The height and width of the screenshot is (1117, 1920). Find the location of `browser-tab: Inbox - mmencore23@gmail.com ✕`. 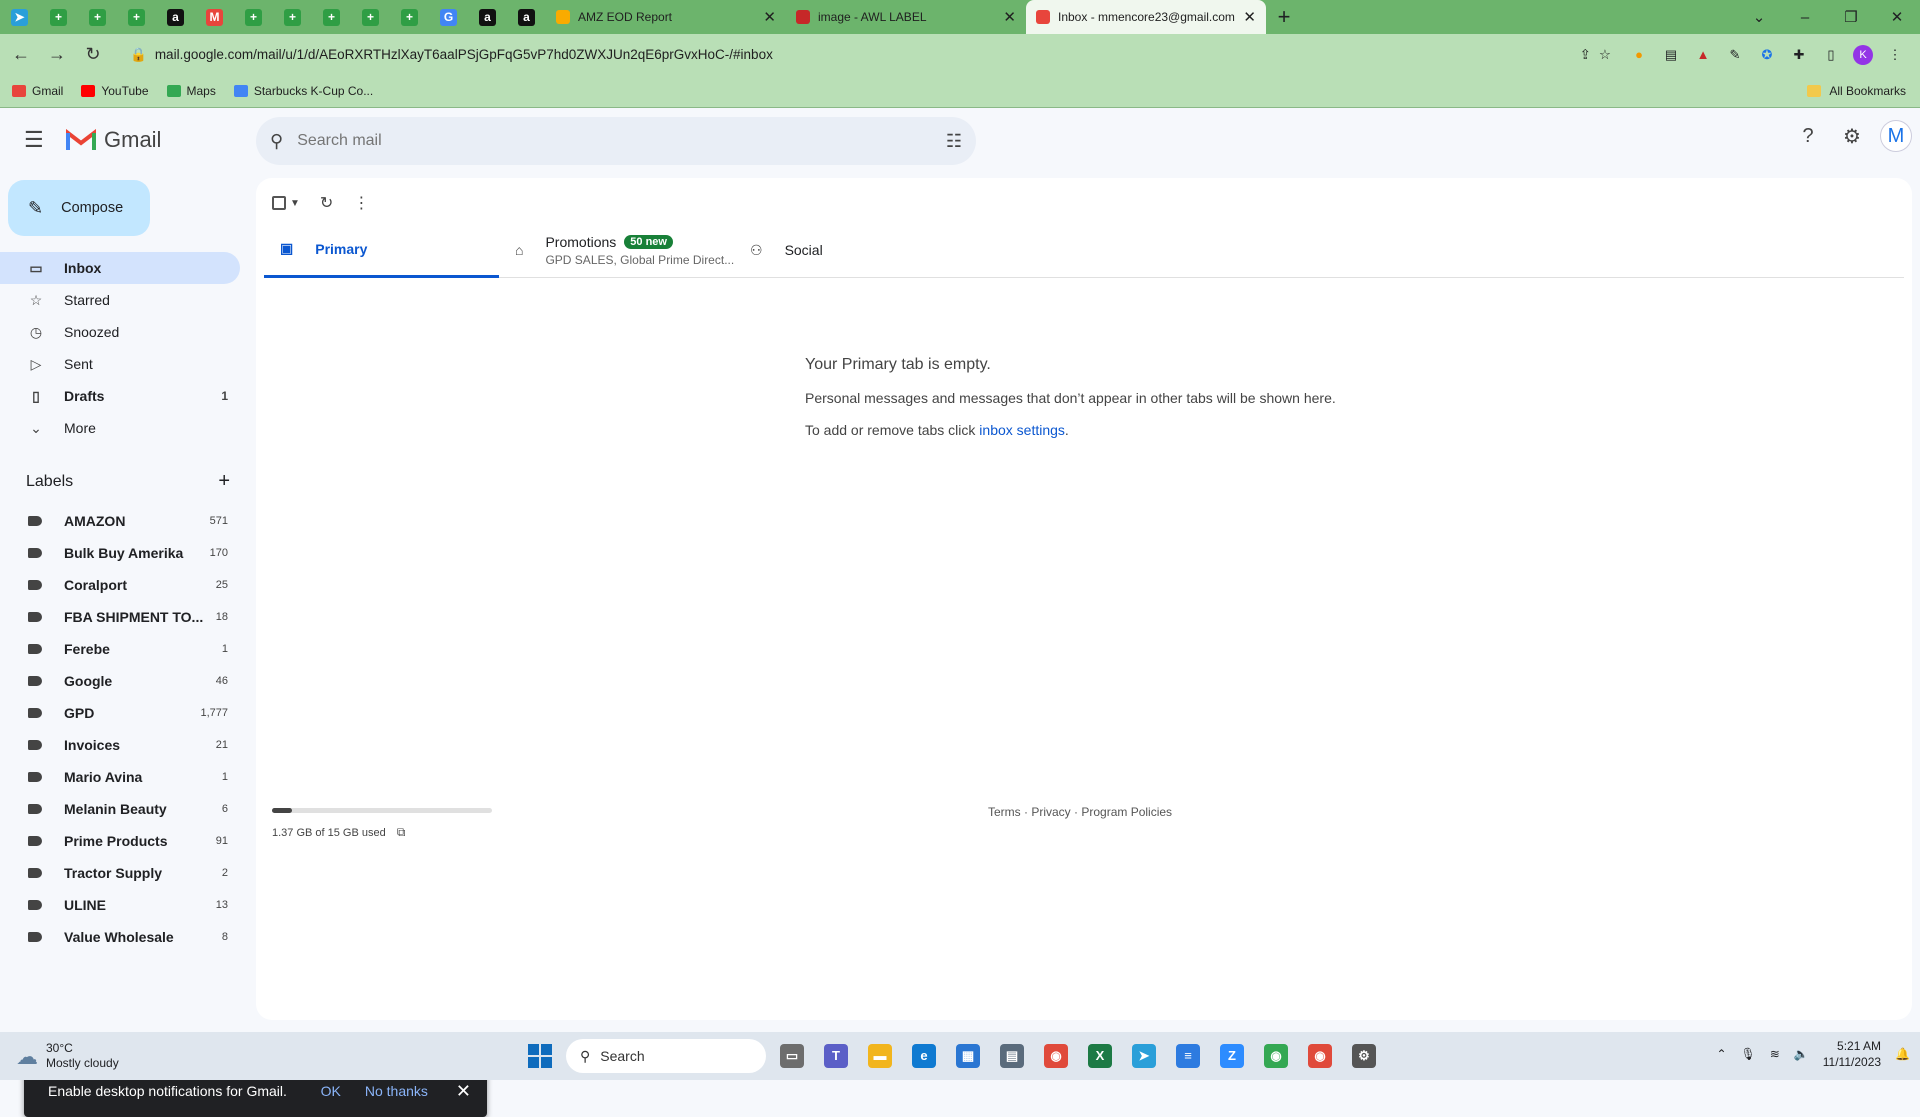

browser-tab: Inbox - mmencore23@gmail.com ✕ is located at coordinates (1146, 17).